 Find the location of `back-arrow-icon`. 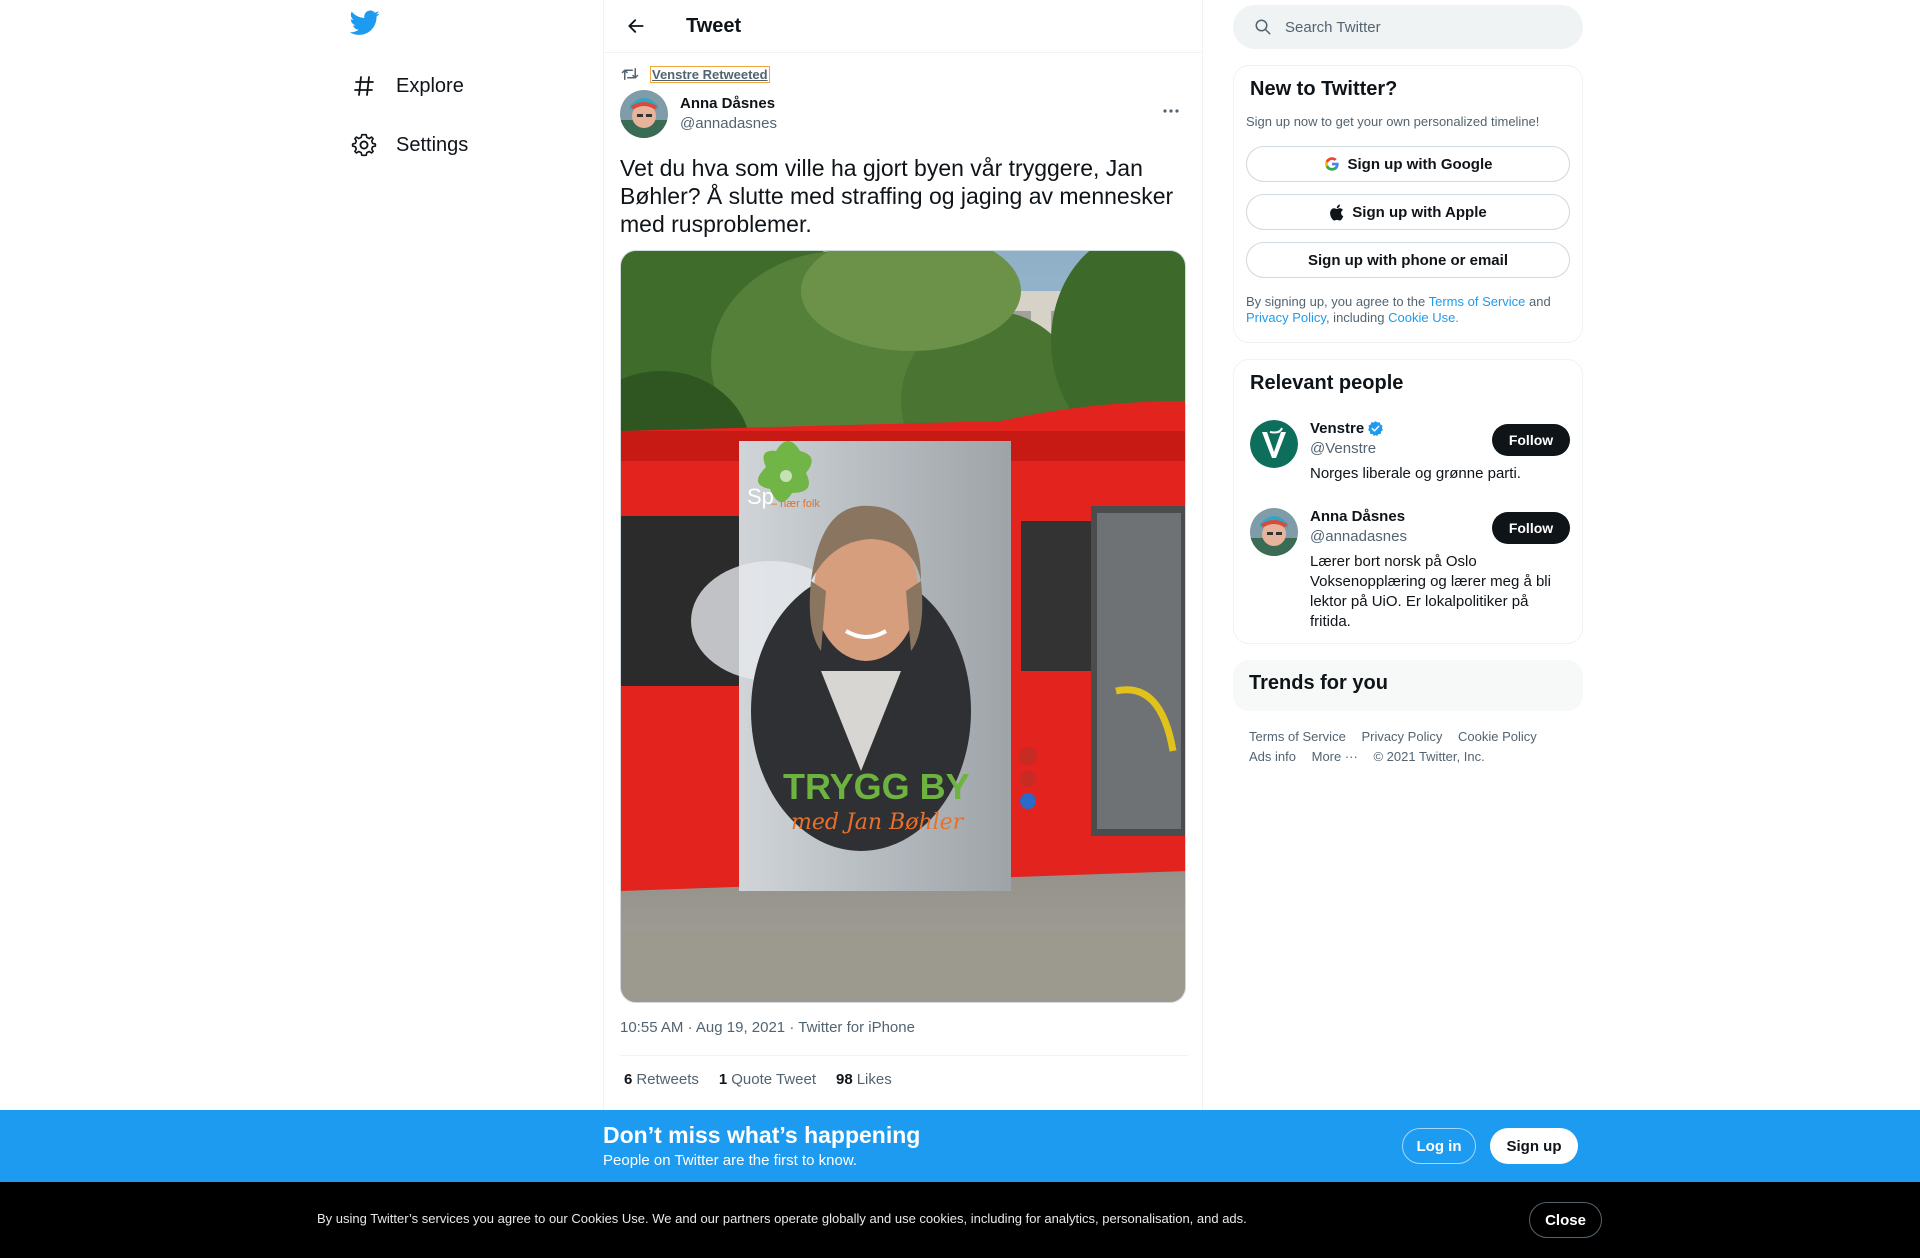

back-arrow-icon is located at coordinates (636, 26).